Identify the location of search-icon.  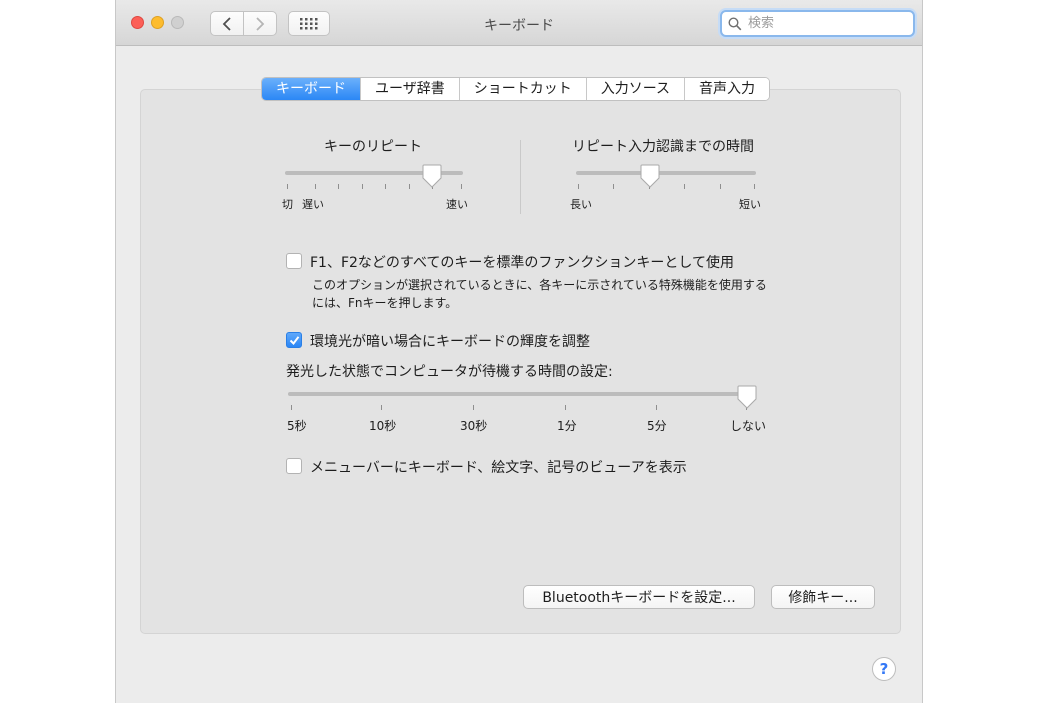
(735, 24).